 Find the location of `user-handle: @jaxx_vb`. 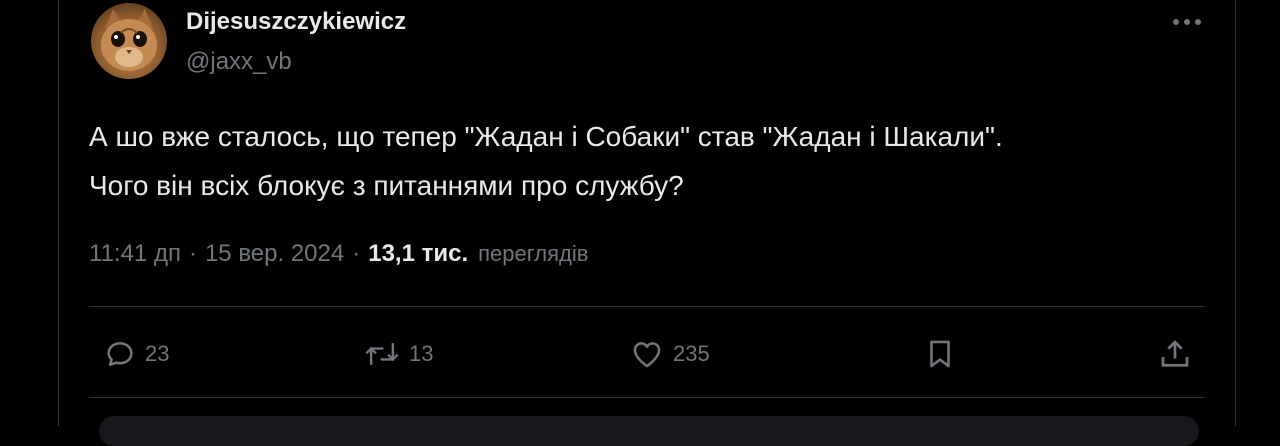

user-handle: @jaxx_vb is located at coordinates (239, 62).